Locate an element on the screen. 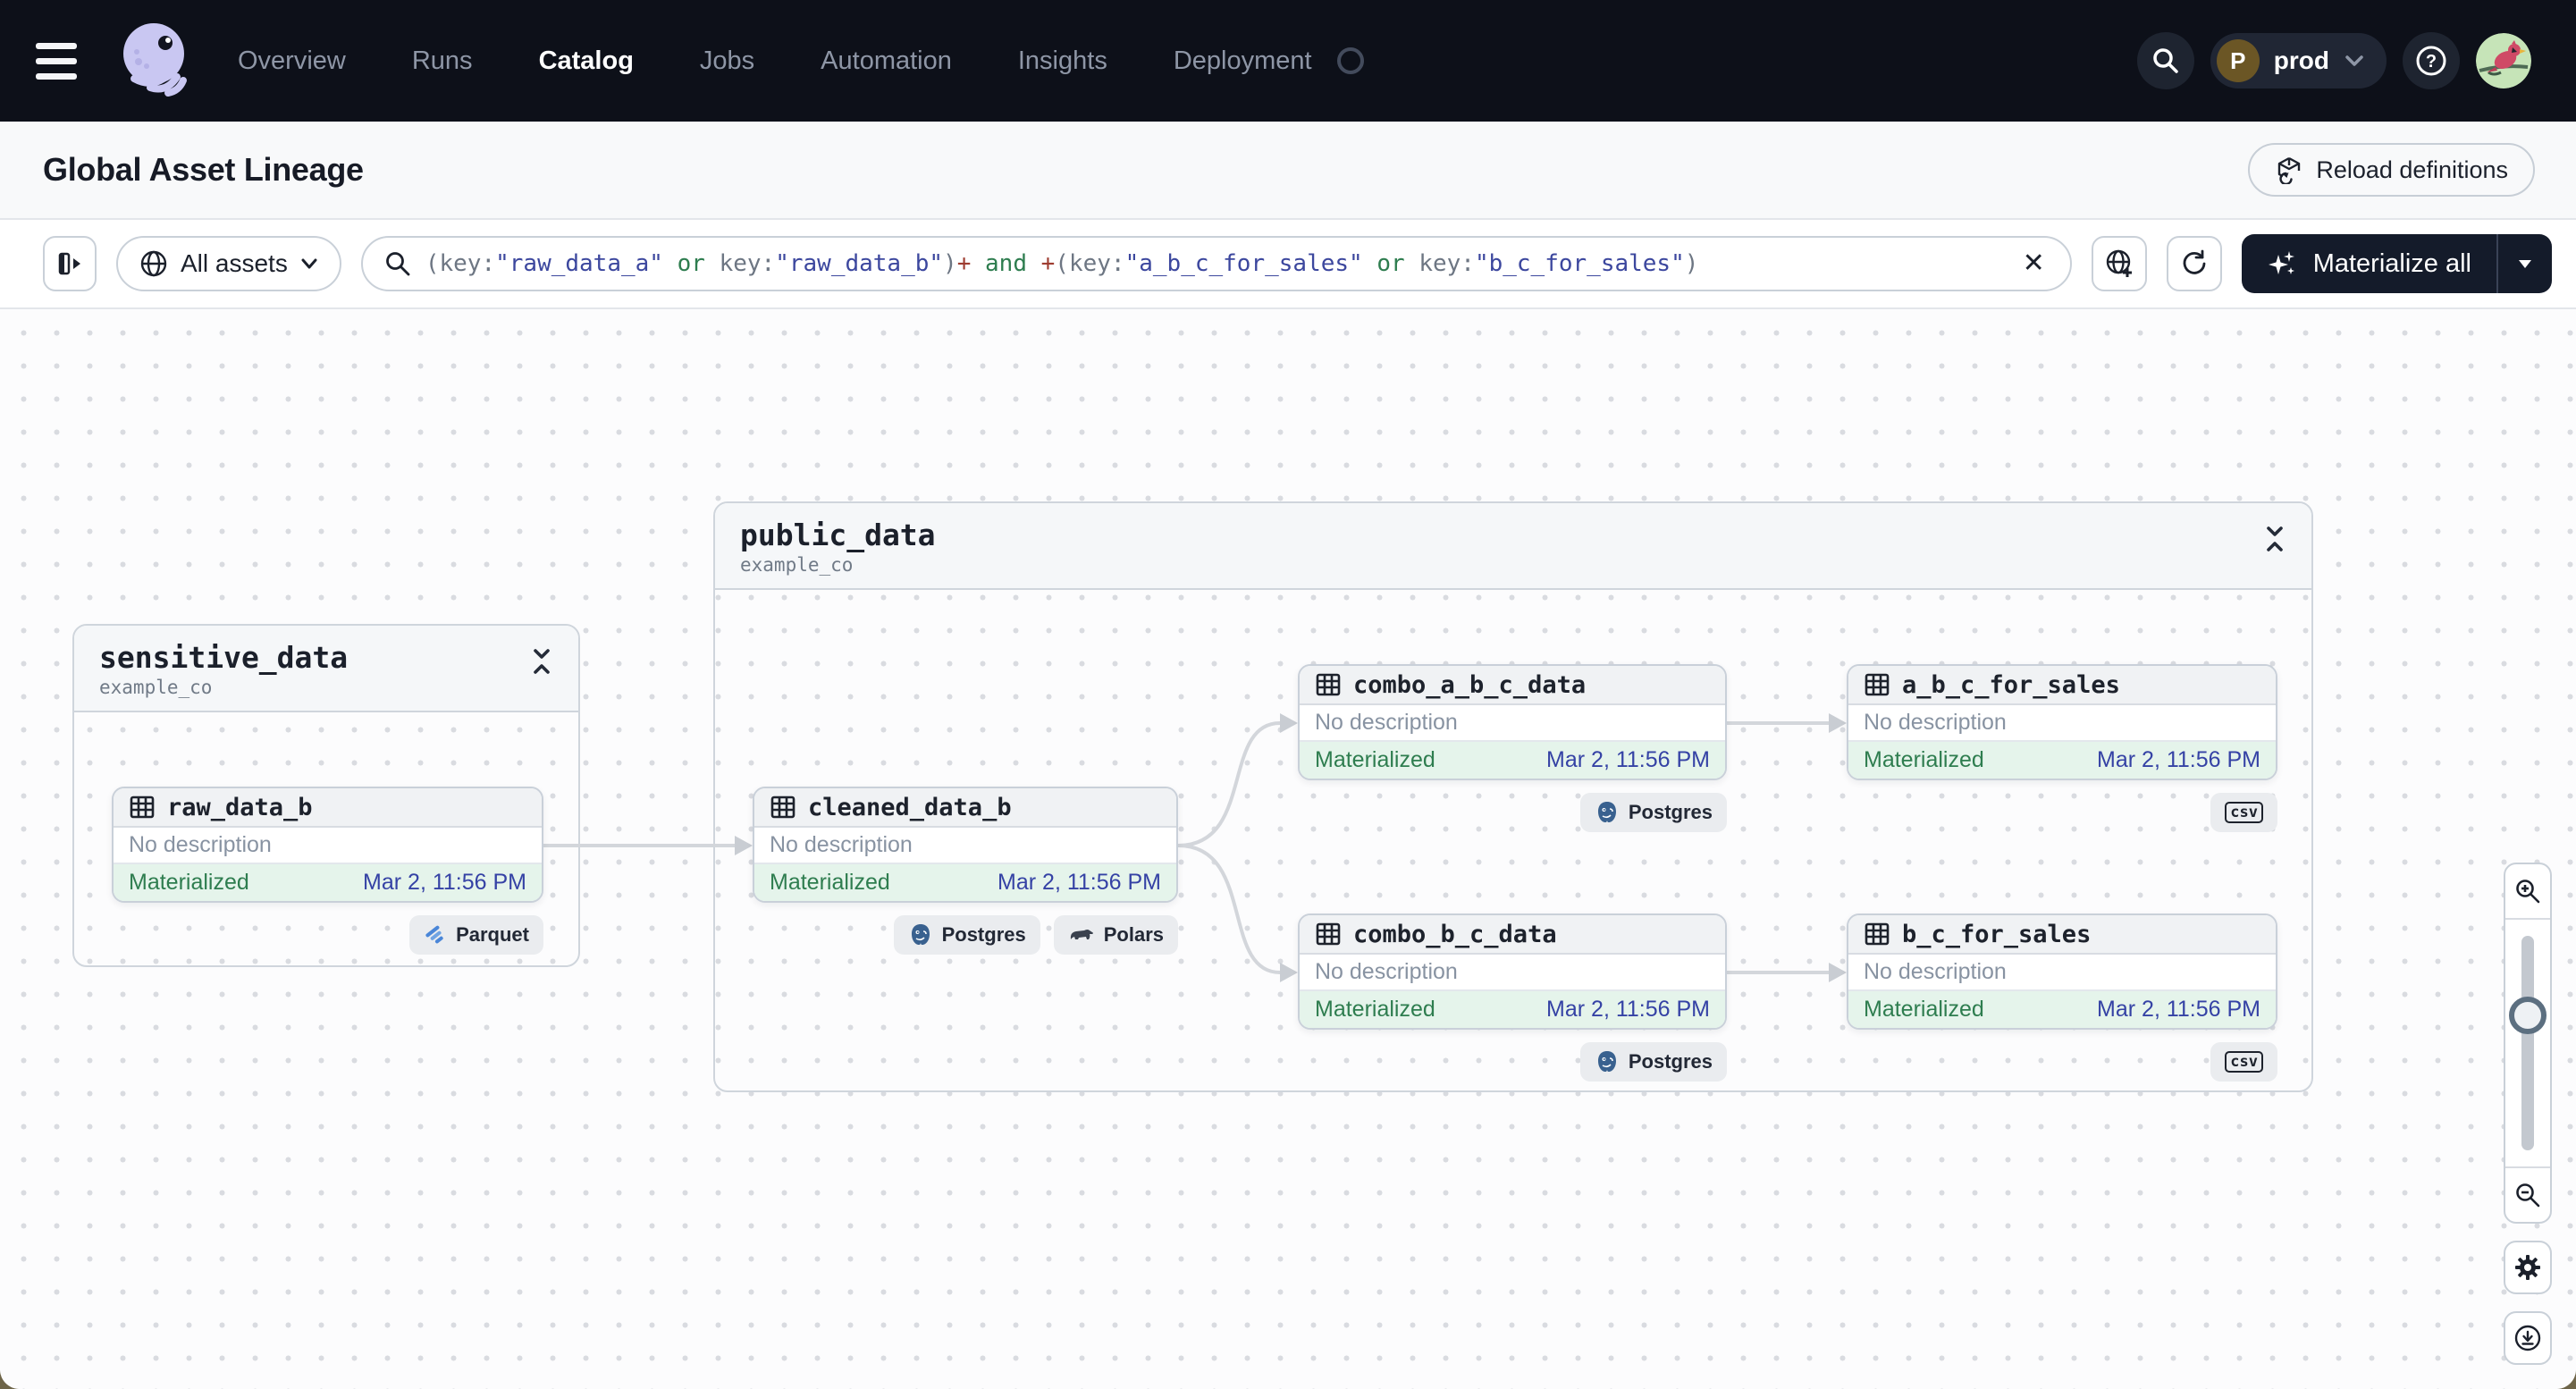 The width and height of the screenshot is (2576, 1389). materialize-options-button is located at coordinates (2525, 263).